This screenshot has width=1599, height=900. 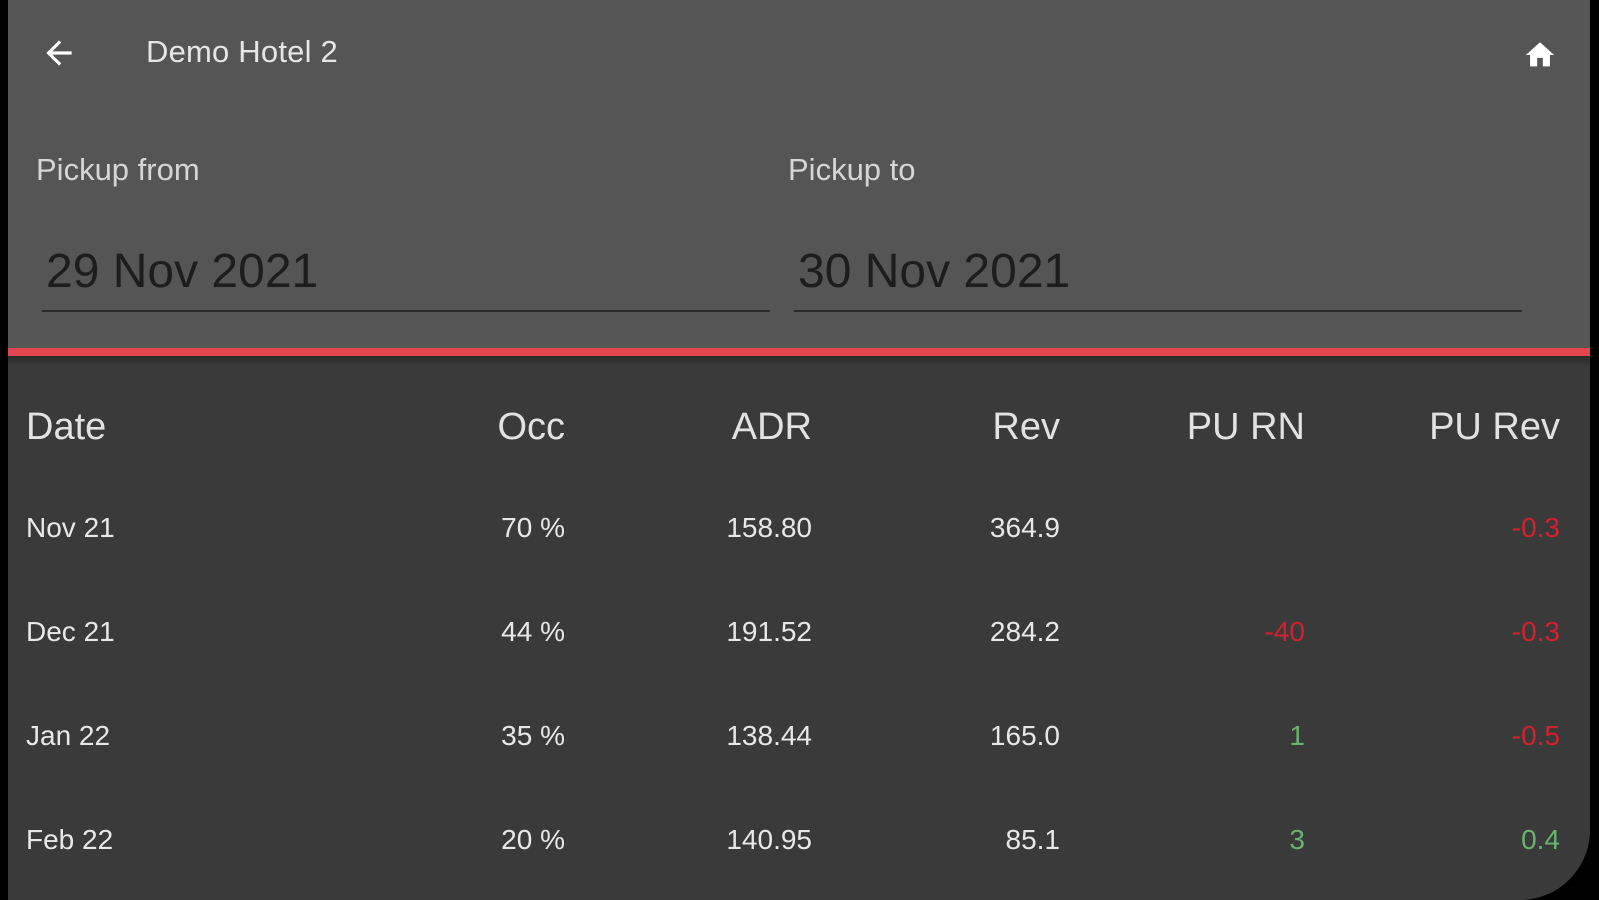 I want to click on cell-date: Feb 22, so click(x=70, y=839).